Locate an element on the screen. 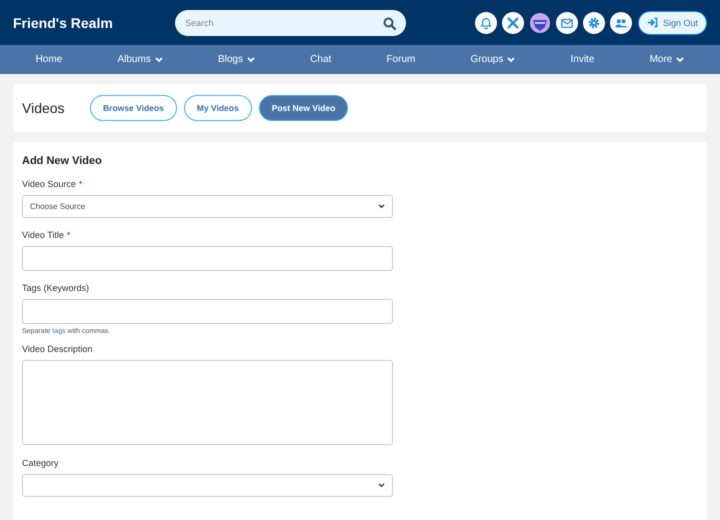 The height and width of the screenshot is (520, 720). field-label: Video Title is located at coordinates (43, 235).